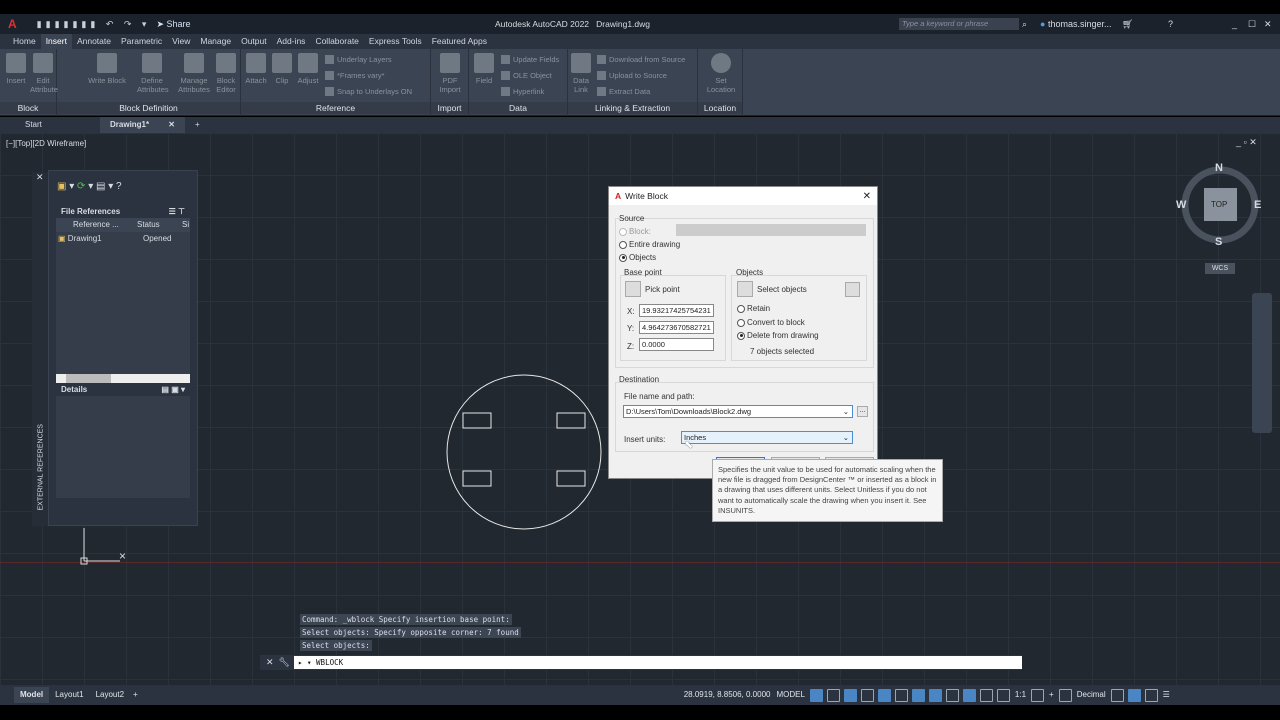 This screenshot has height=720, width=1280. Describe the element at coordinates (1219, 204) in the screenshot. I see `viewcube-top-face: TOP` at that location.